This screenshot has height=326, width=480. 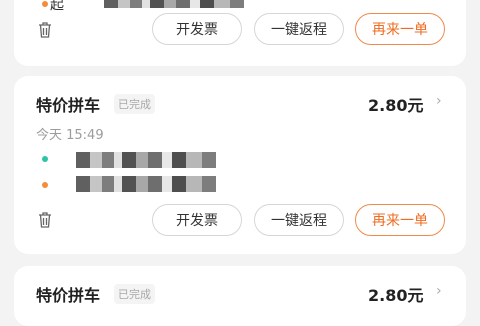 I want to click on order-time: 今天 15:49, so click(x=70, y=135).